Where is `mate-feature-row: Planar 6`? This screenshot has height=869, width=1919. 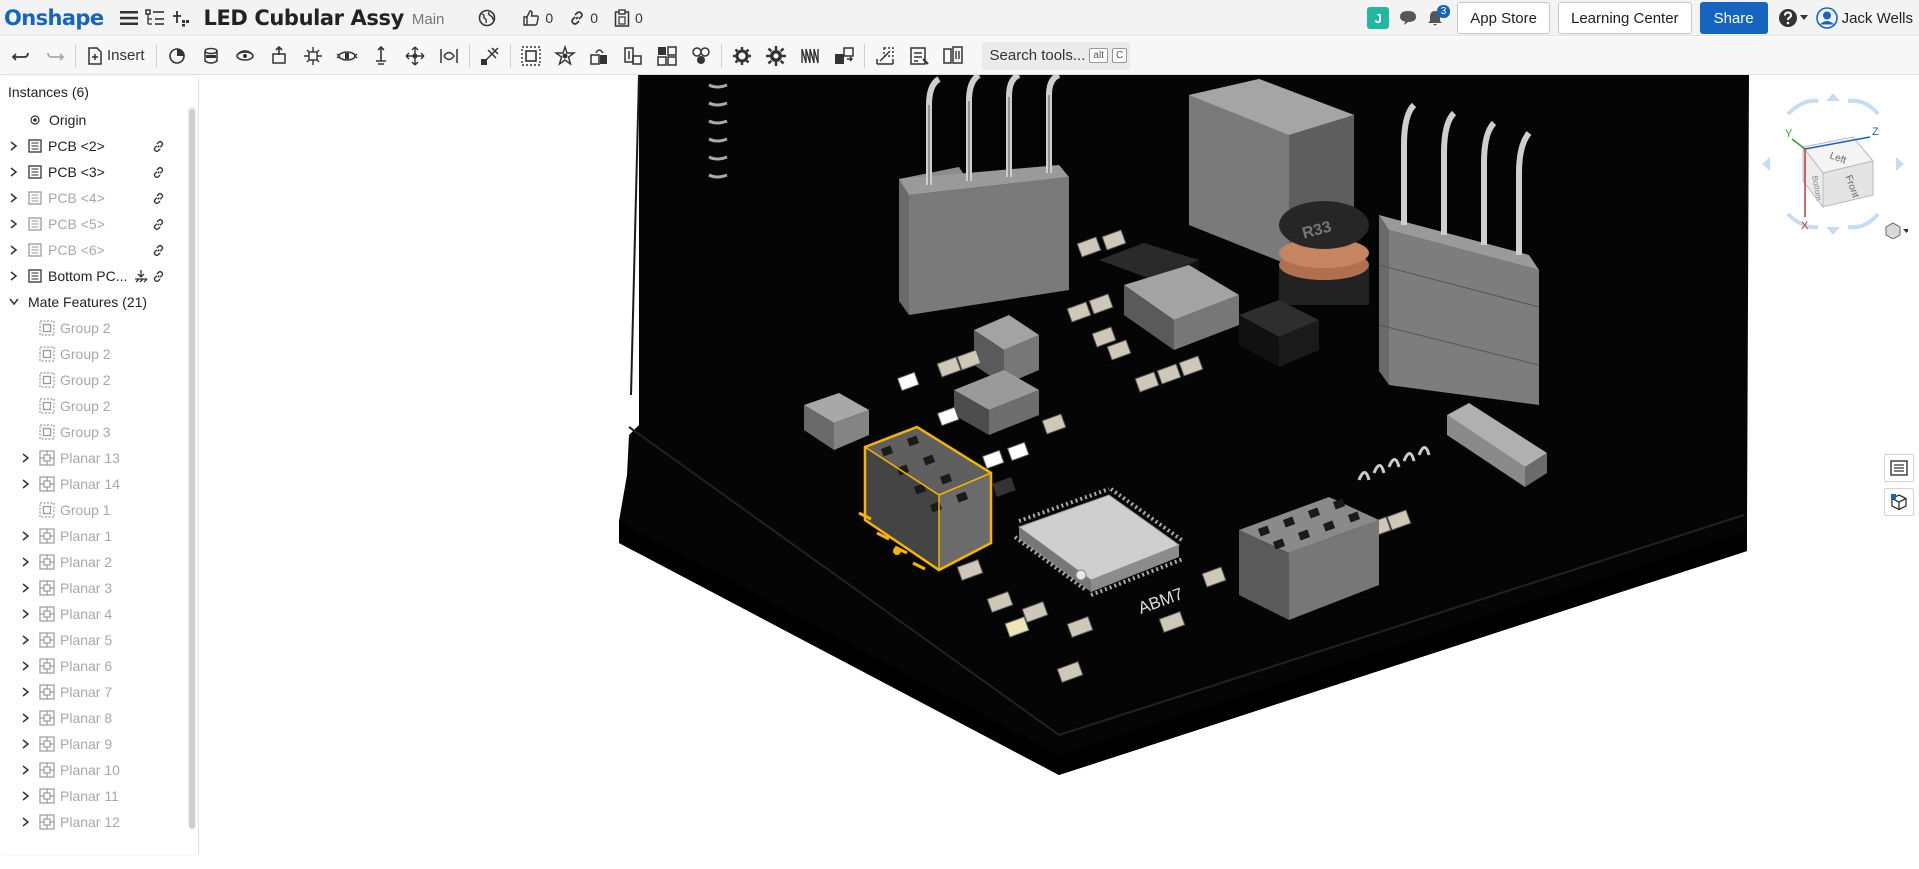
mate-feature-row: Planar 6 is located at coordinates (99, 666).